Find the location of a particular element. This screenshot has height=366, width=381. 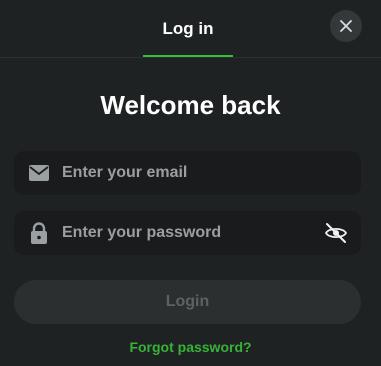

email-field is located at coordinates (187, 173).